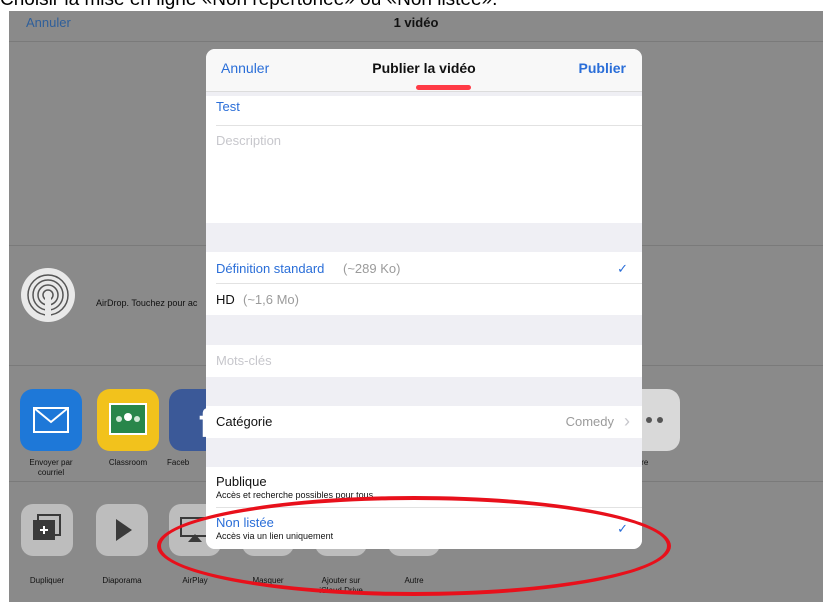 The width and height of the screenshot is (823, 602). I want to click on category-label: Catégorie, so click(244, 421).